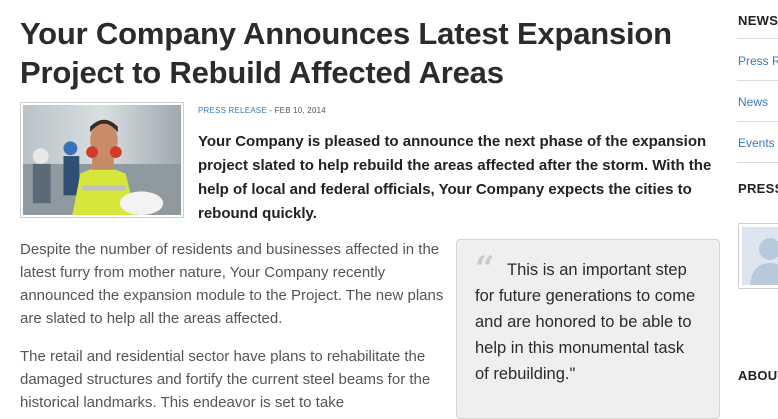 The height and width of the screenshot is (419, 778). What do you see at coordinates (758, 188) in the screenshot?
I see `sidebar-heading-press: PRESS` at bounding box center [758, 188].